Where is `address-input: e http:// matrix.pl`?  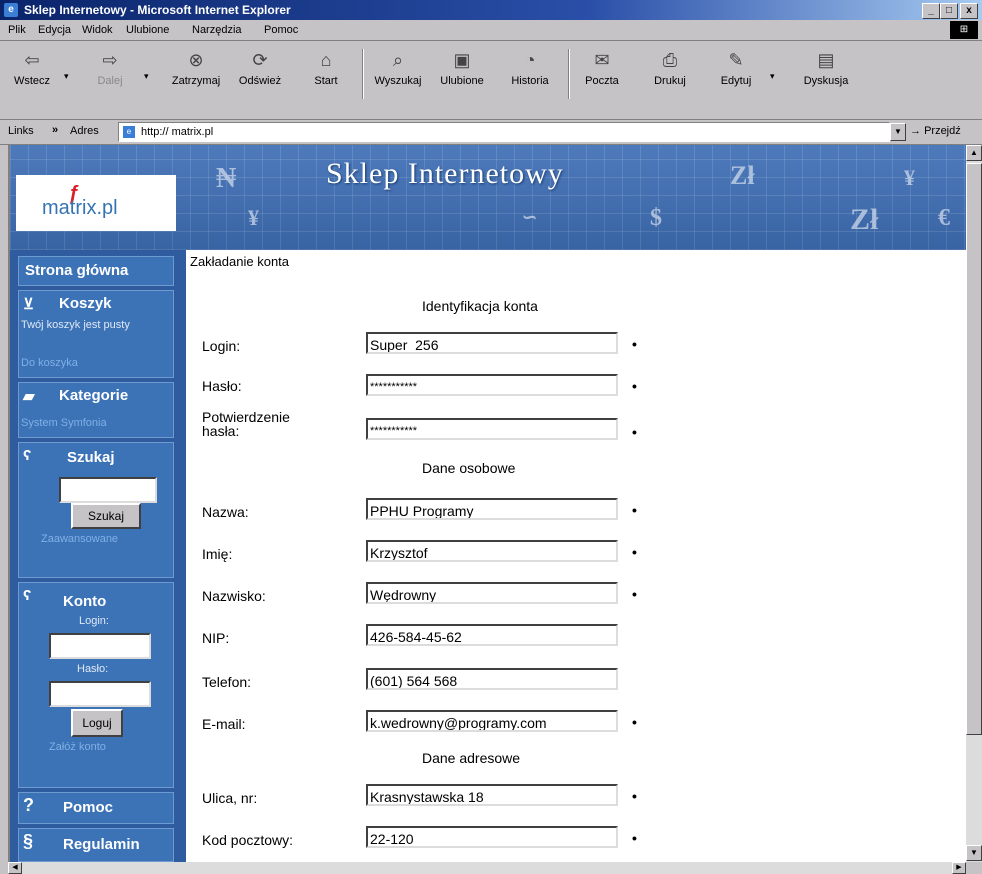
address-input: e http:// matrix.pl is located at coordinates (504, 132).